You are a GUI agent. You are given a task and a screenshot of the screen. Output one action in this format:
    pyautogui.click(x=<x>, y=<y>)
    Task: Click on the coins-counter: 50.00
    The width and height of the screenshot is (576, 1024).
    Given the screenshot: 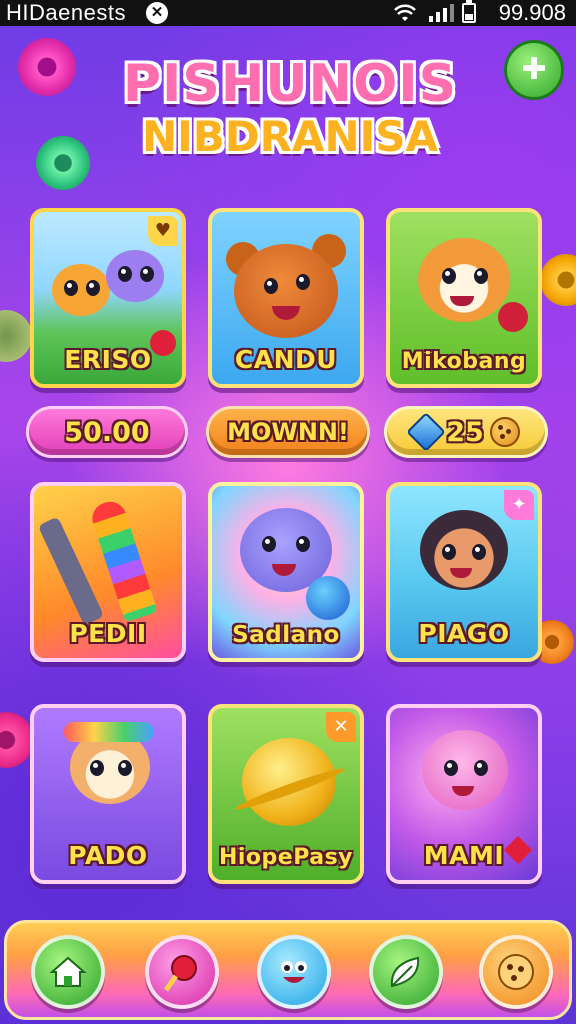 What is the action you would take?
    pyautogui.click(x=107, y=432)
    